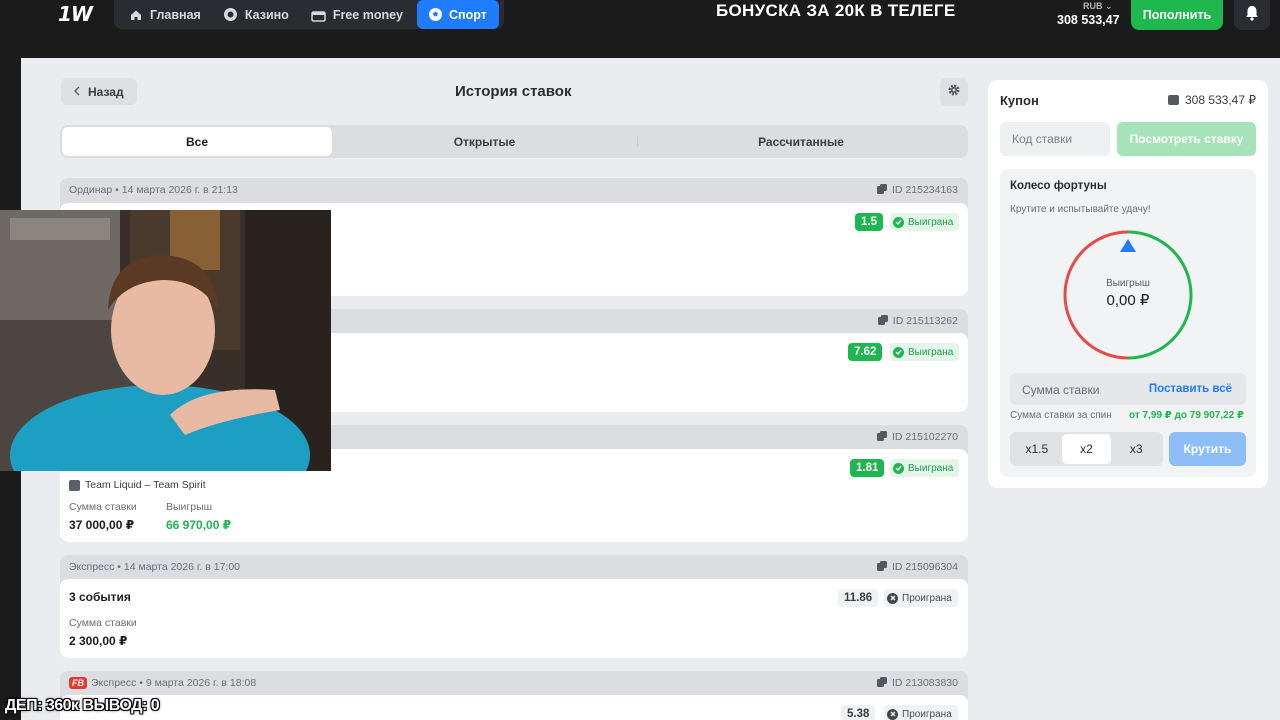  What do you see at coordinates (514, 707) in the screenshot?
I see `bet-card-body: 5.38 Проиграна` at bounding box center [514, 707].